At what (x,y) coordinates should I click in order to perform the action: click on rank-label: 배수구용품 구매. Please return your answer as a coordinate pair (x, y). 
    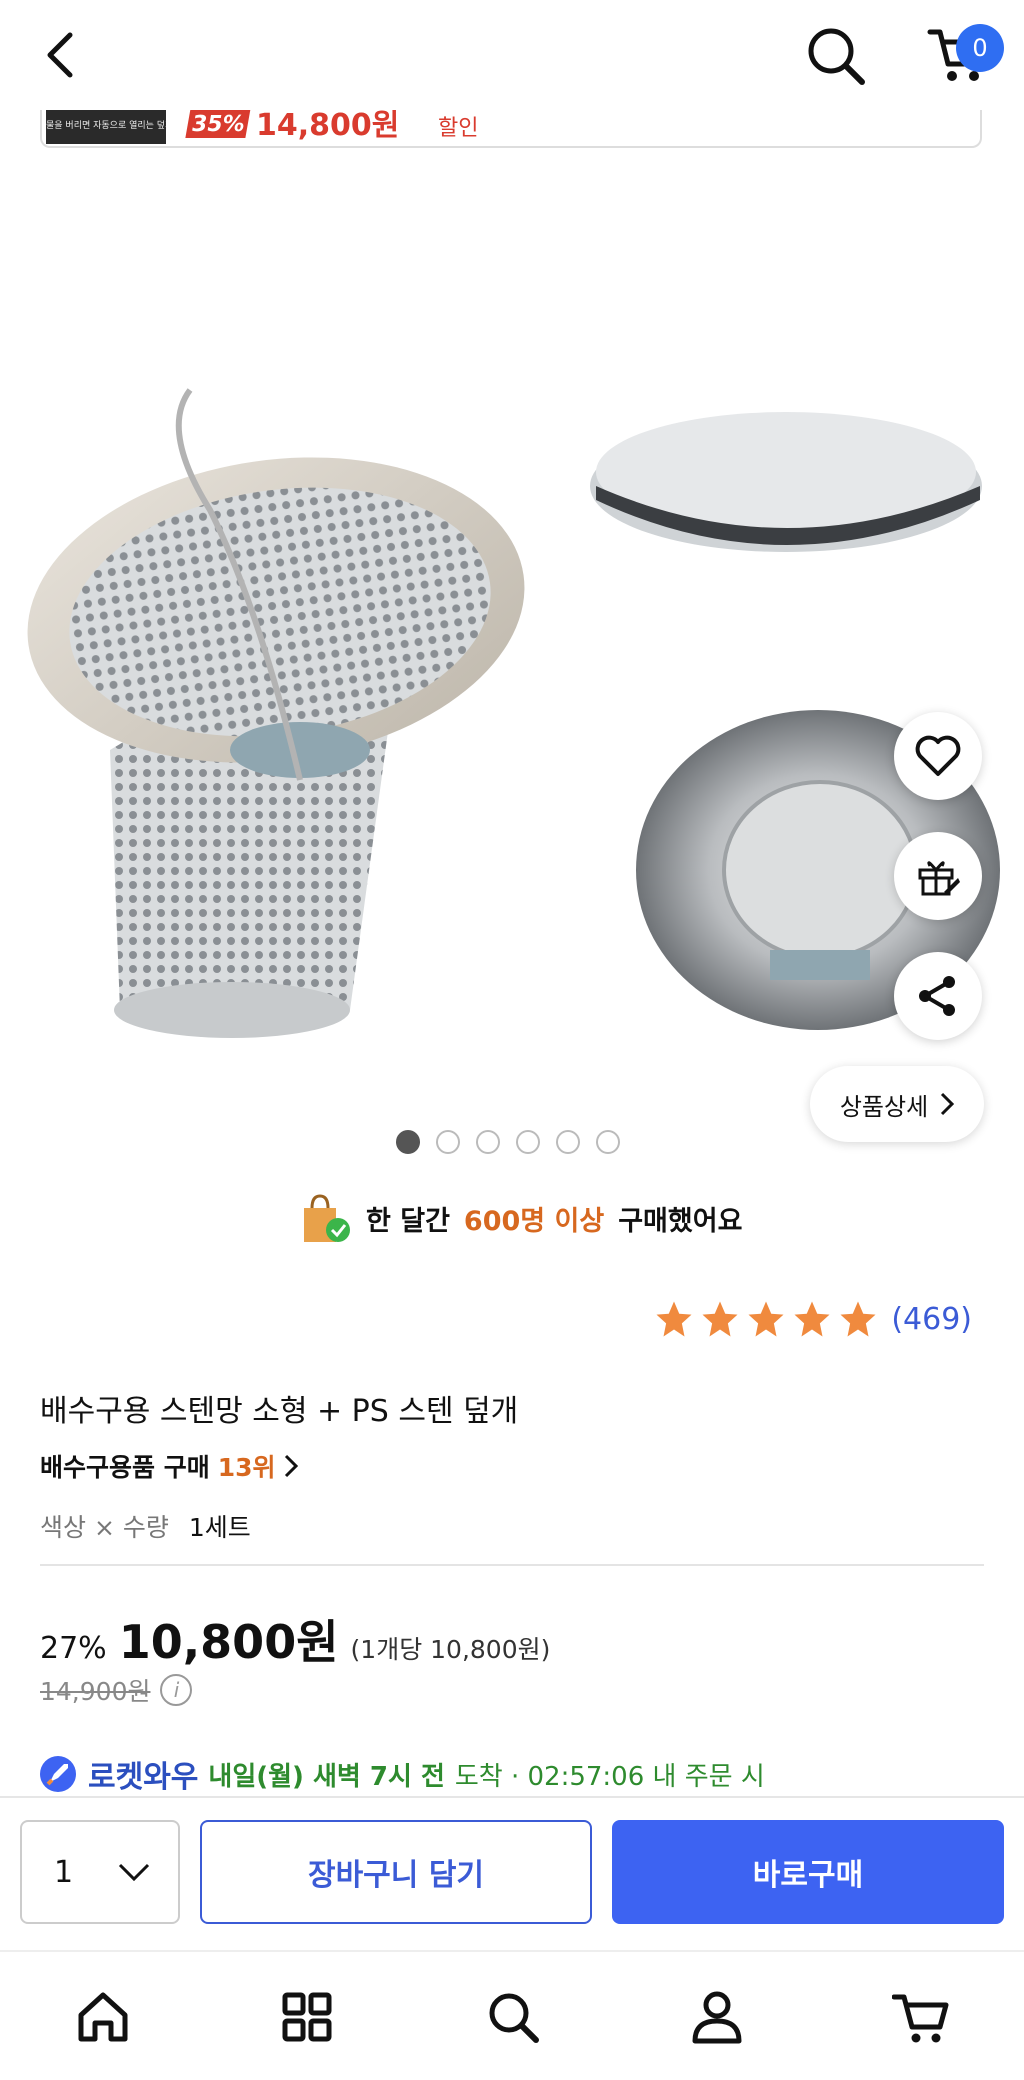
    Looking at the image, I should click on (125, 1467).